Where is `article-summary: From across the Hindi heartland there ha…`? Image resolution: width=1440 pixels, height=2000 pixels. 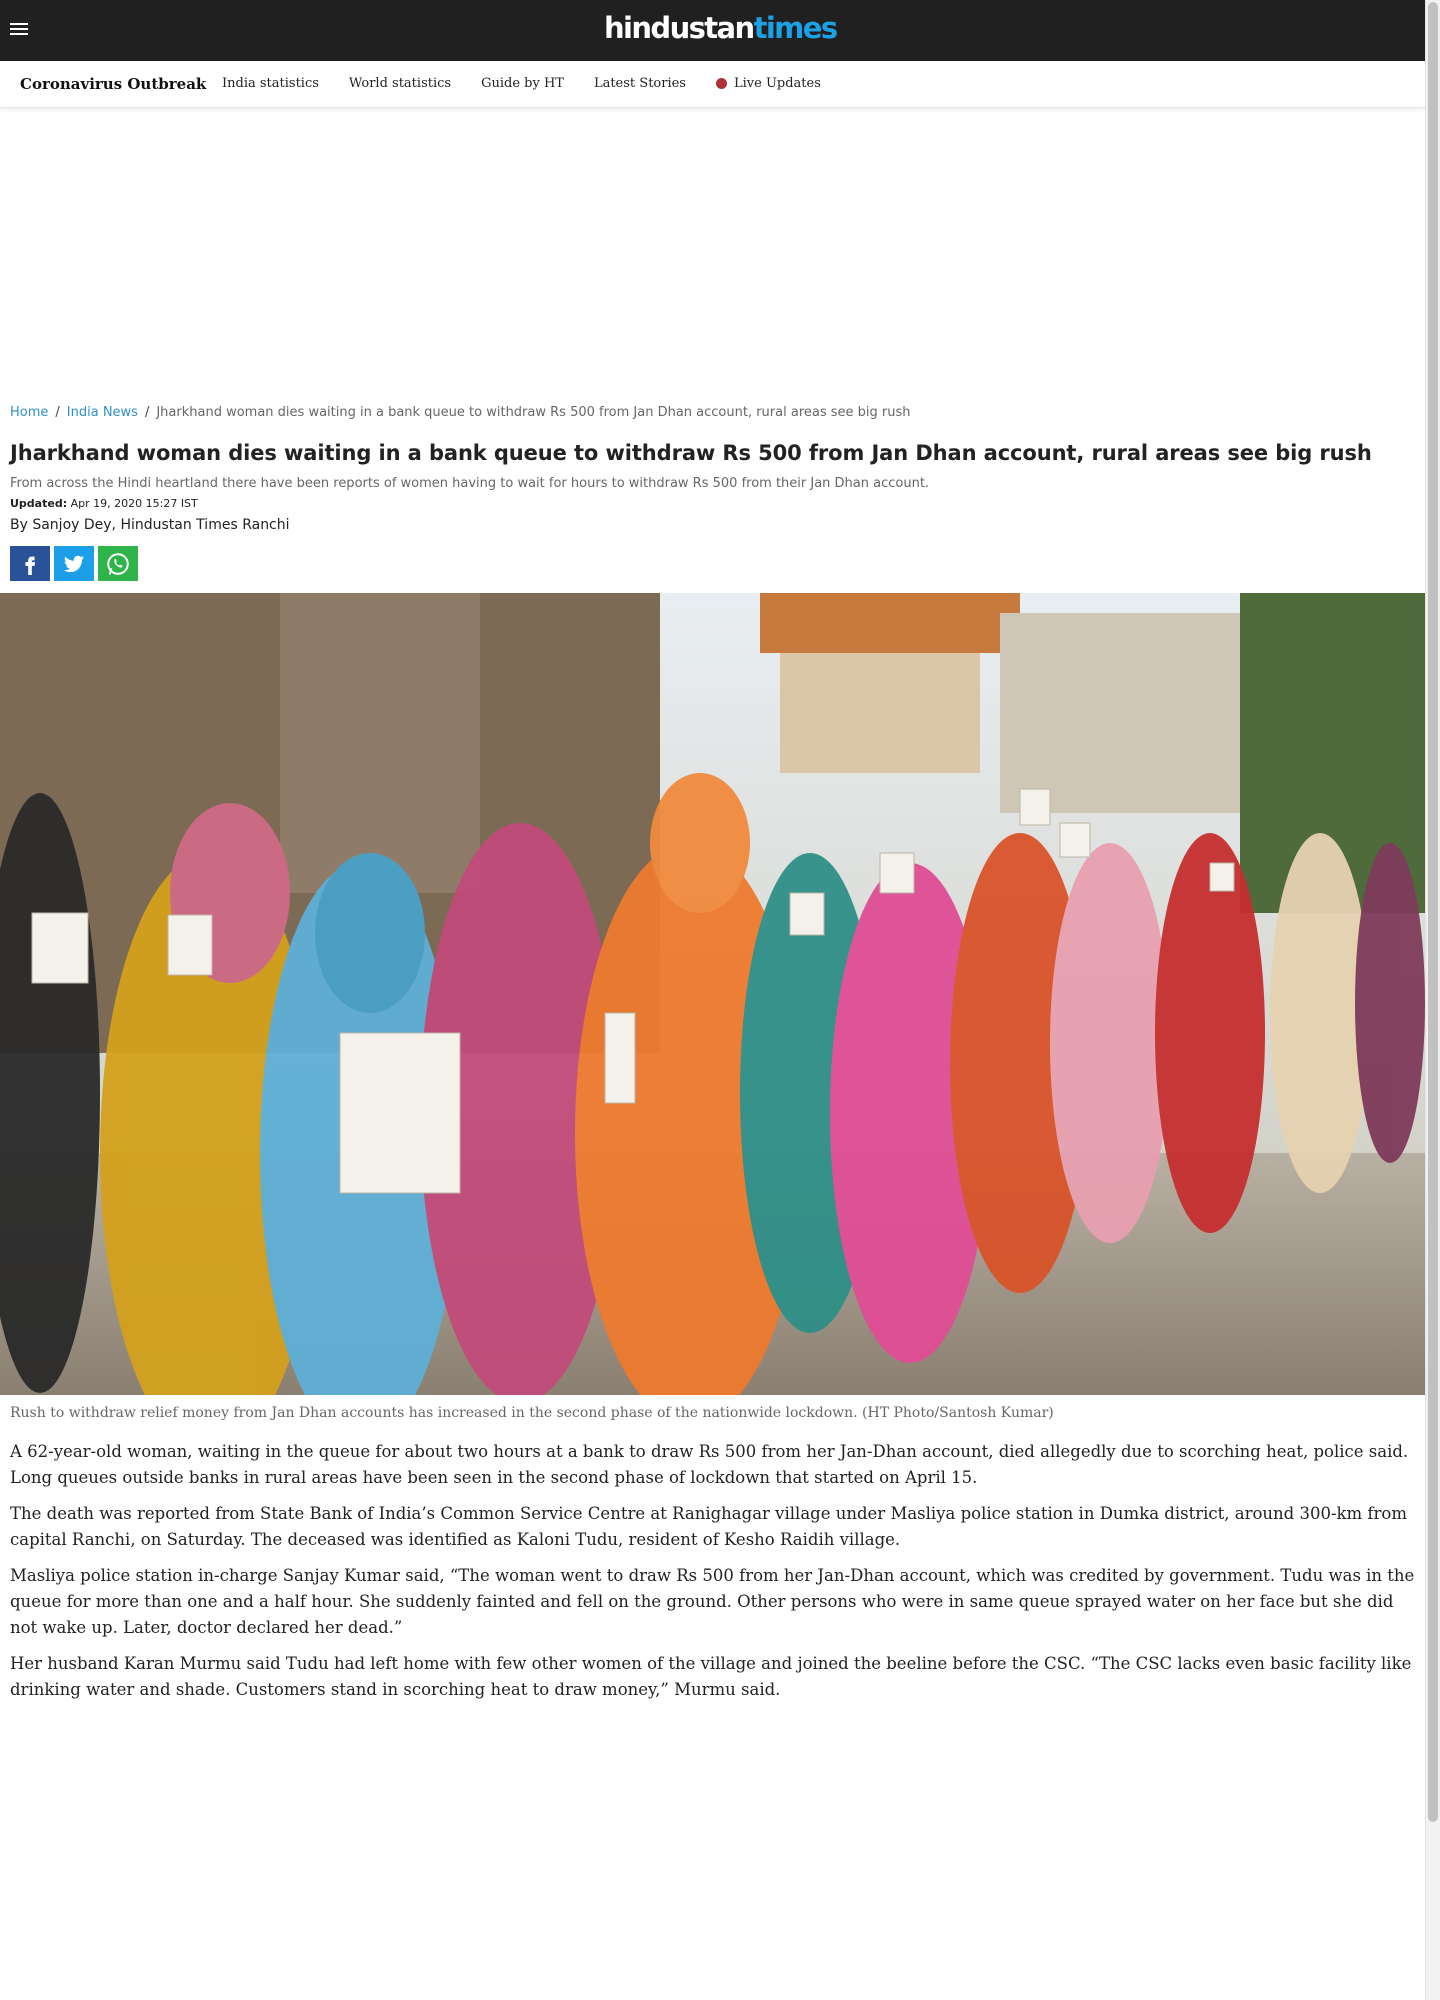 article-summary: From across the Hindi heartland there ha… is located at coordinates (470, 483).